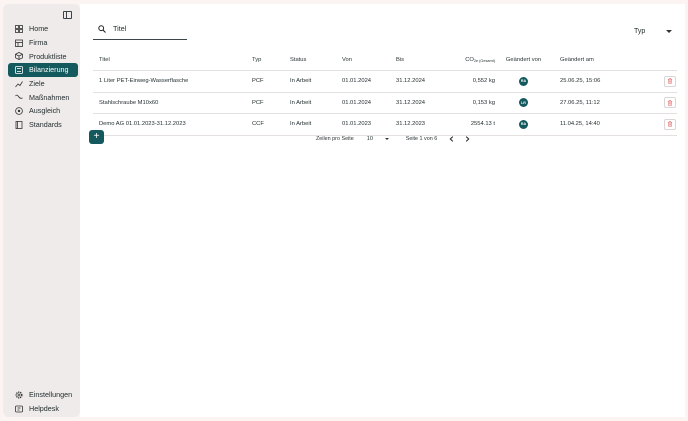 This screenshot has height=421, width=688. I want to click on column-header-title: Titel, so click(172, 60).